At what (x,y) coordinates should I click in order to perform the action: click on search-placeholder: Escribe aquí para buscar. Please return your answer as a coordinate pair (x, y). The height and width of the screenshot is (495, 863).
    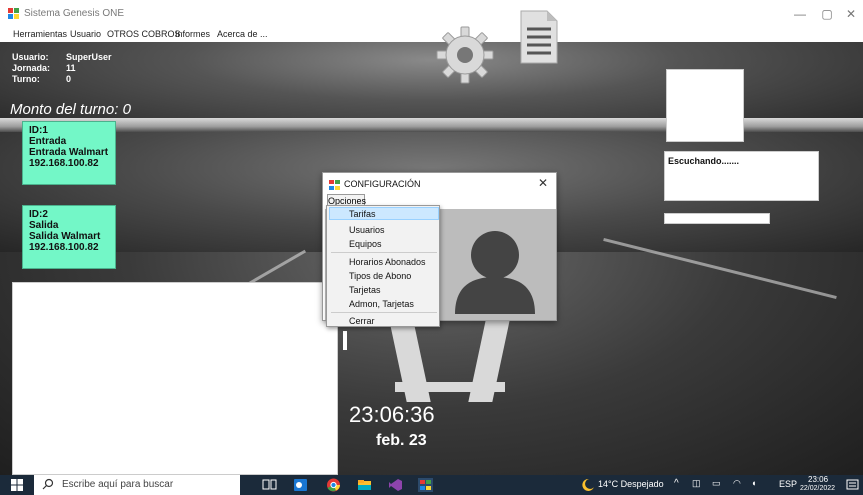
    Looking at the image, I should click on (118, 484).